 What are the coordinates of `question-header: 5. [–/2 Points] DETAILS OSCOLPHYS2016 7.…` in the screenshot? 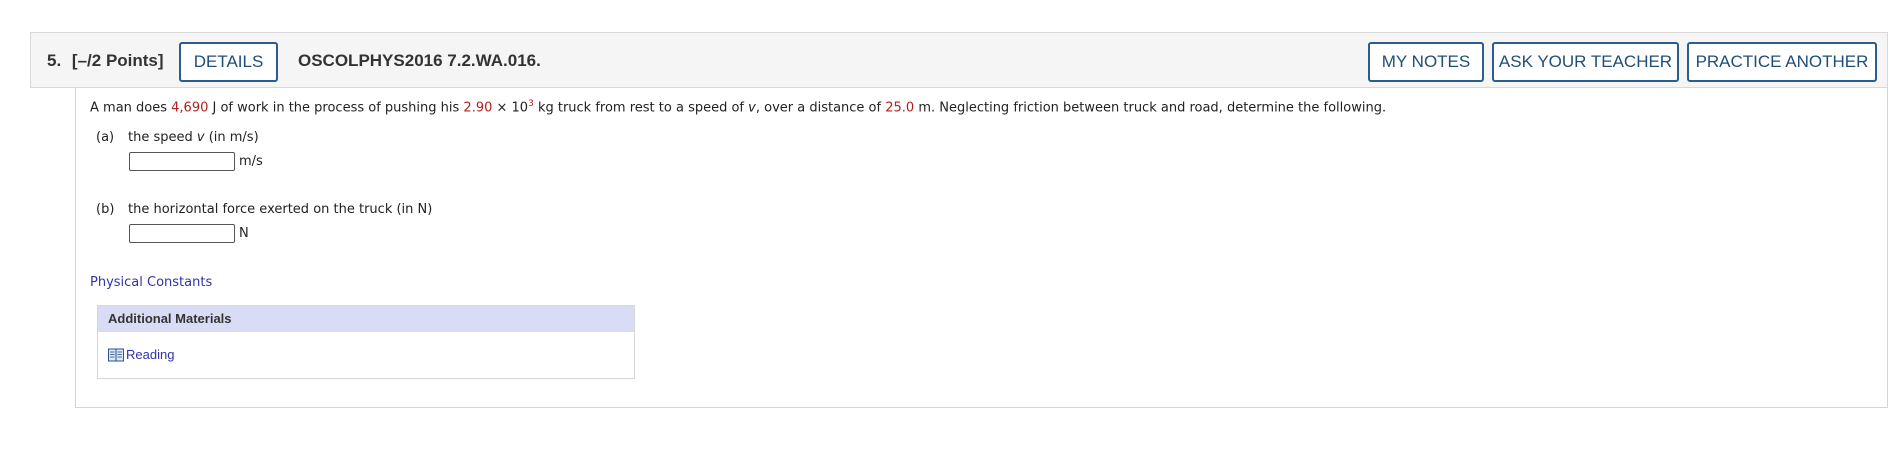 It's located at (959, 60).